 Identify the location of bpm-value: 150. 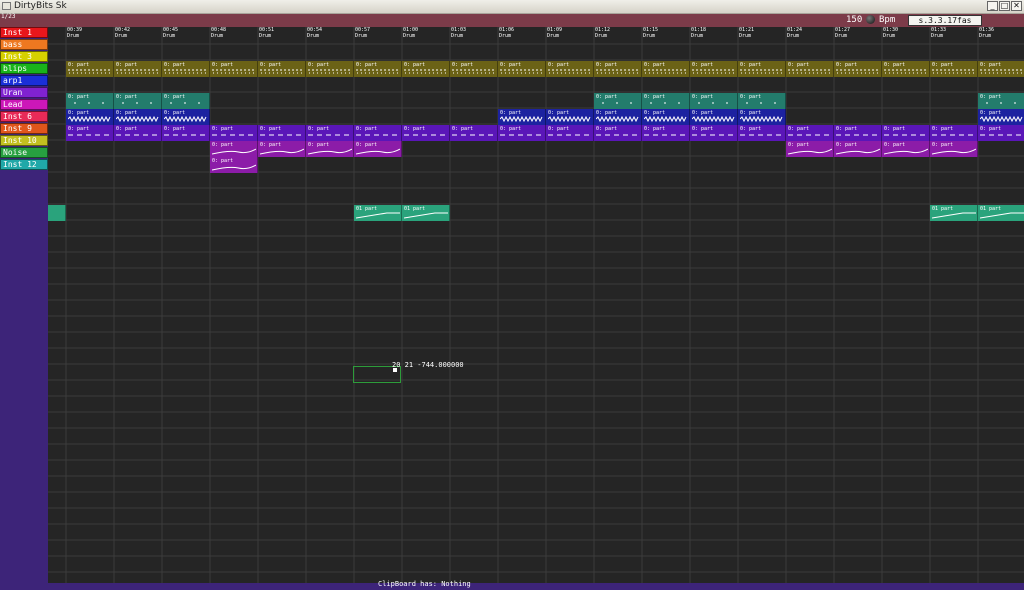
(854, 20).